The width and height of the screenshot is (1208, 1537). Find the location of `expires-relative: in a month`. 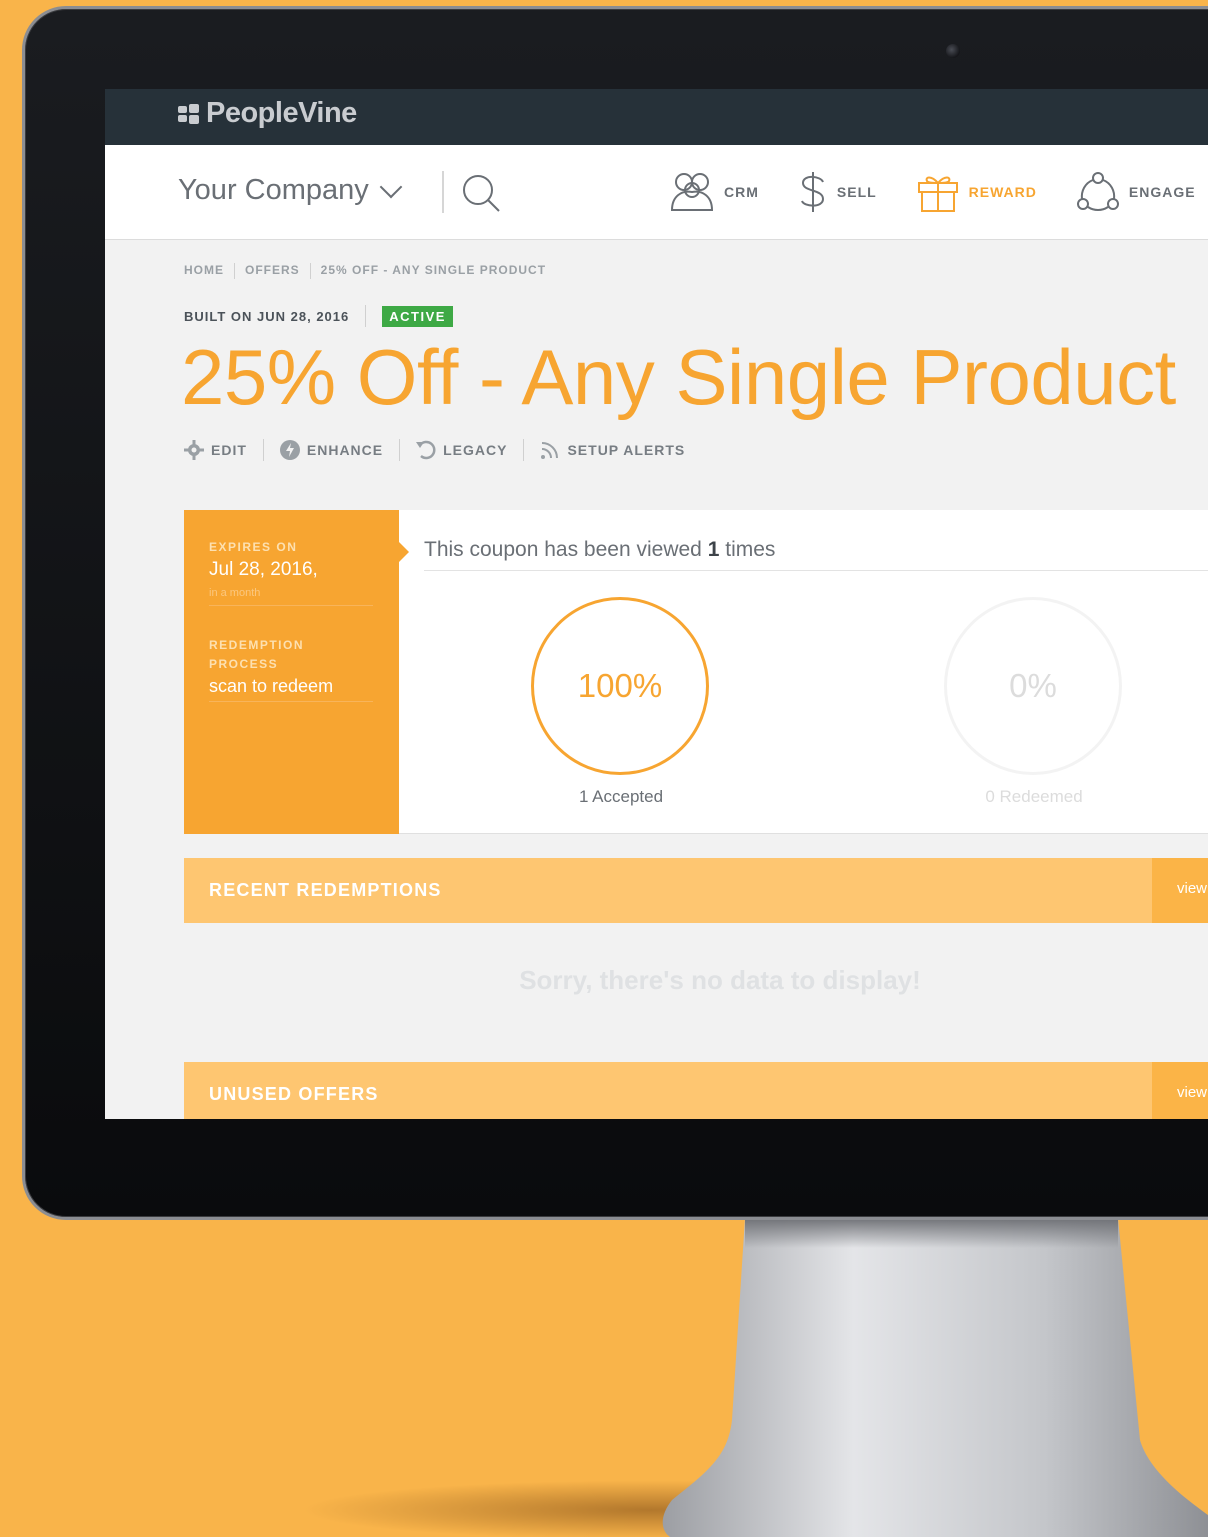

expires-relative: in a month is located at coordinates (235, 593).